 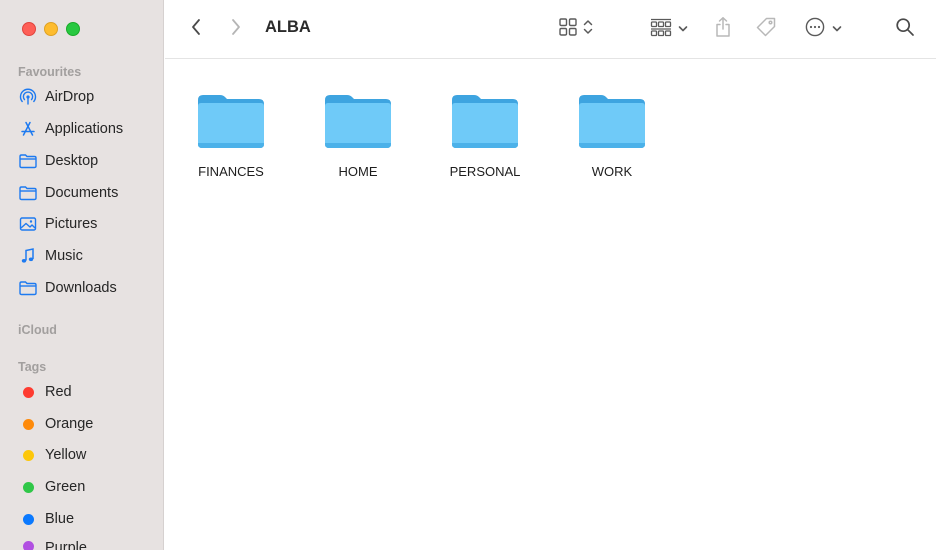 What do you see at coordinates (550, 29) in the screenshot?
I see `toolbar: ALBA` at bounding box center [550, 29].